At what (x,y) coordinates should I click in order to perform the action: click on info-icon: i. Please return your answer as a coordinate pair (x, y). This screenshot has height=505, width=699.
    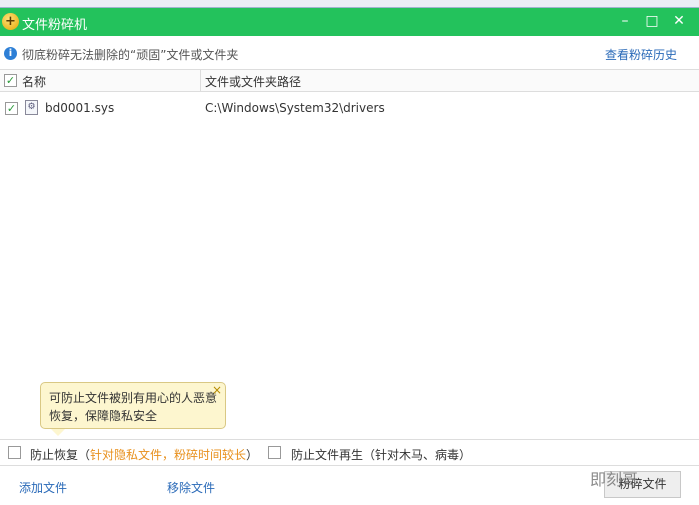
    Looking at the image, I should click on (10, 53).